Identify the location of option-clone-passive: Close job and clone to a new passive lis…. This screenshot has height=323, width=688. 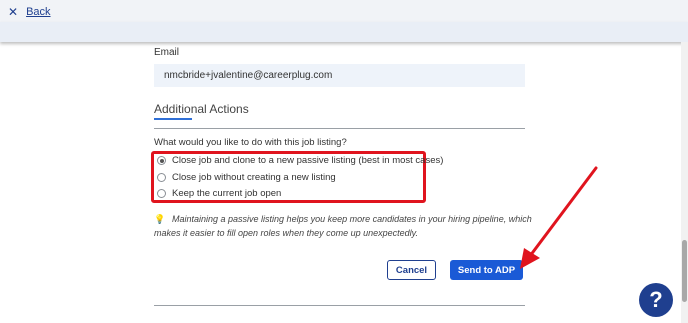
(300, 160).